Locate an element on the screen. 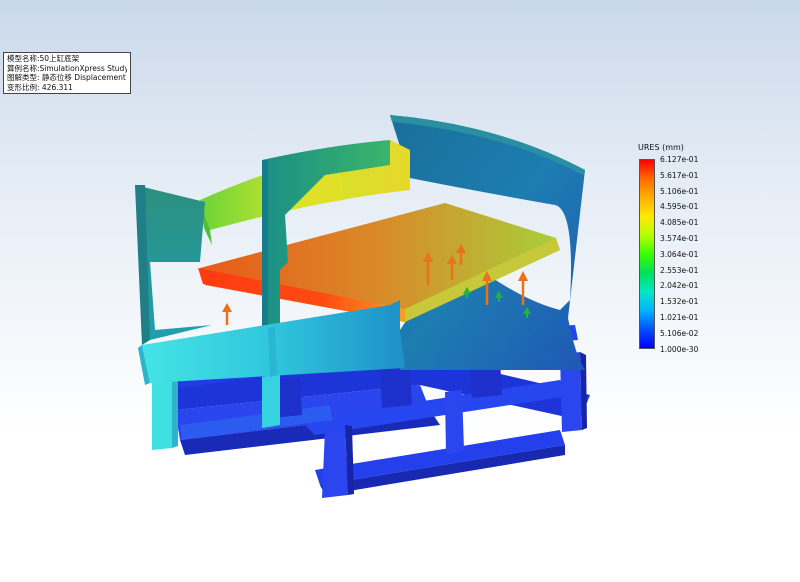 Image resolution: width=800 pixels, height=582 pixels. legend-value: 4.595e-01 is located at coordinates (679, 207).